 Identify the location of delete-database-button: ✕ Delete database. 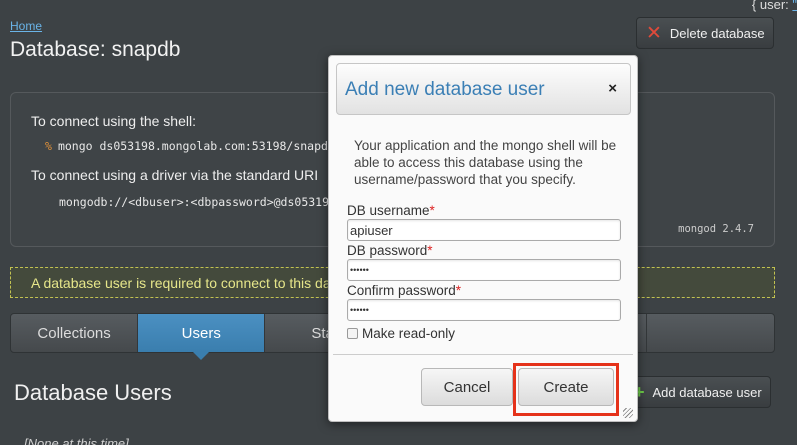
(705, 33).